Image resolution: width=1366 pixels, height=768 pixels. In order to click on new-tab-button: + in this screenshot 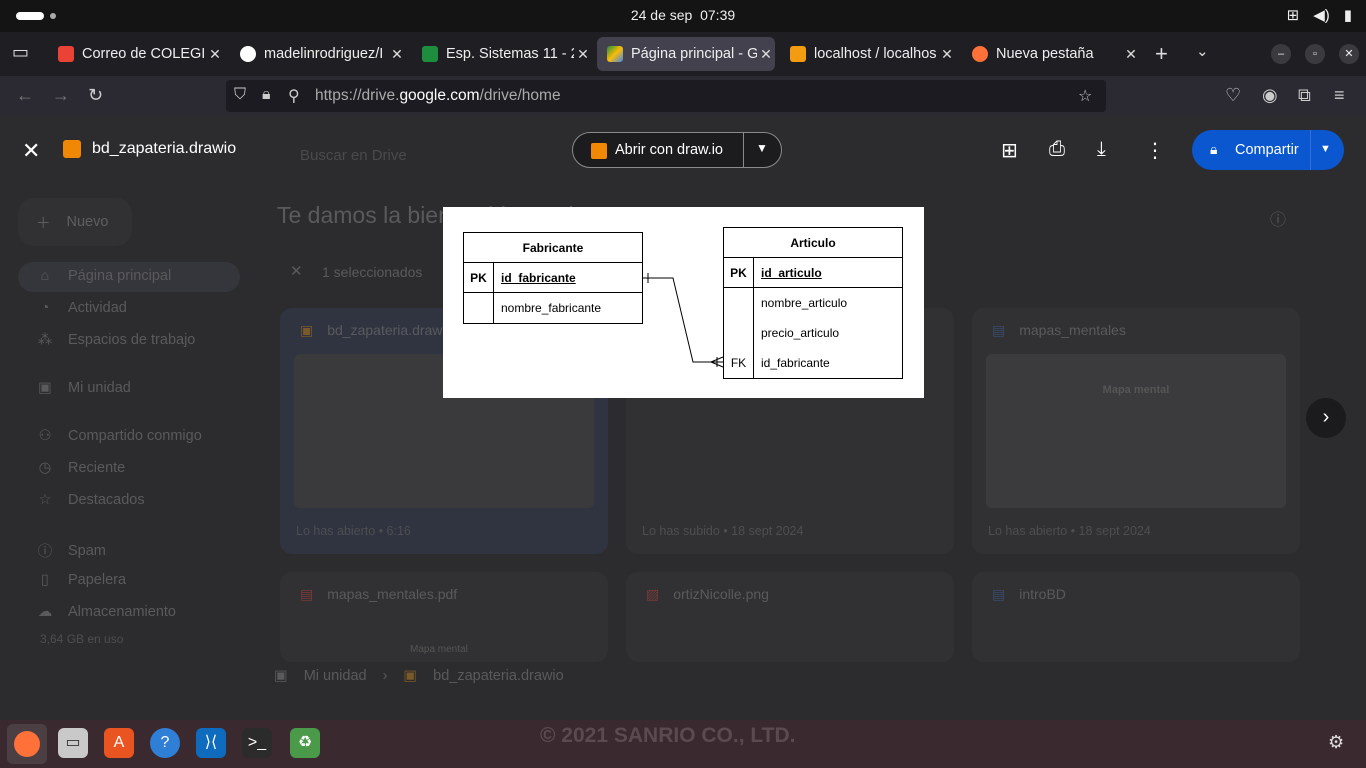, I will do `click(1161, 54)`.